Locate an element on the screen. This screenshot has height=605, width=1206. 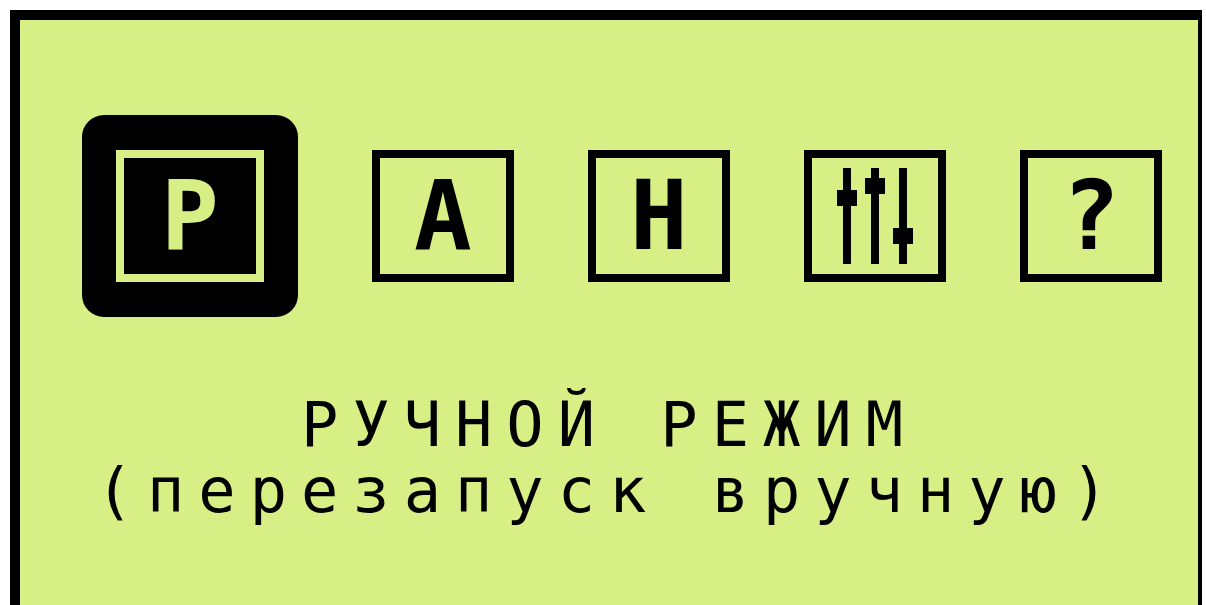
menu-label: А is located at coordinates (443, 216).